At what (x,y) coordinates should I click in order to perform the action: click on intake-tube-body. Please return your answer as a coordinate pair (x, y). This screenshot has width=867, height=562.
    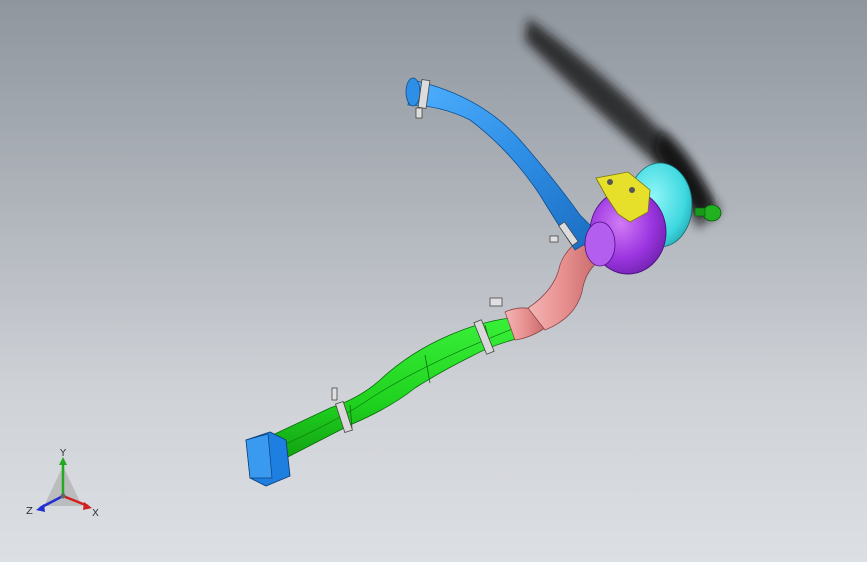
    Looking at the image, I should click on (504, 165).